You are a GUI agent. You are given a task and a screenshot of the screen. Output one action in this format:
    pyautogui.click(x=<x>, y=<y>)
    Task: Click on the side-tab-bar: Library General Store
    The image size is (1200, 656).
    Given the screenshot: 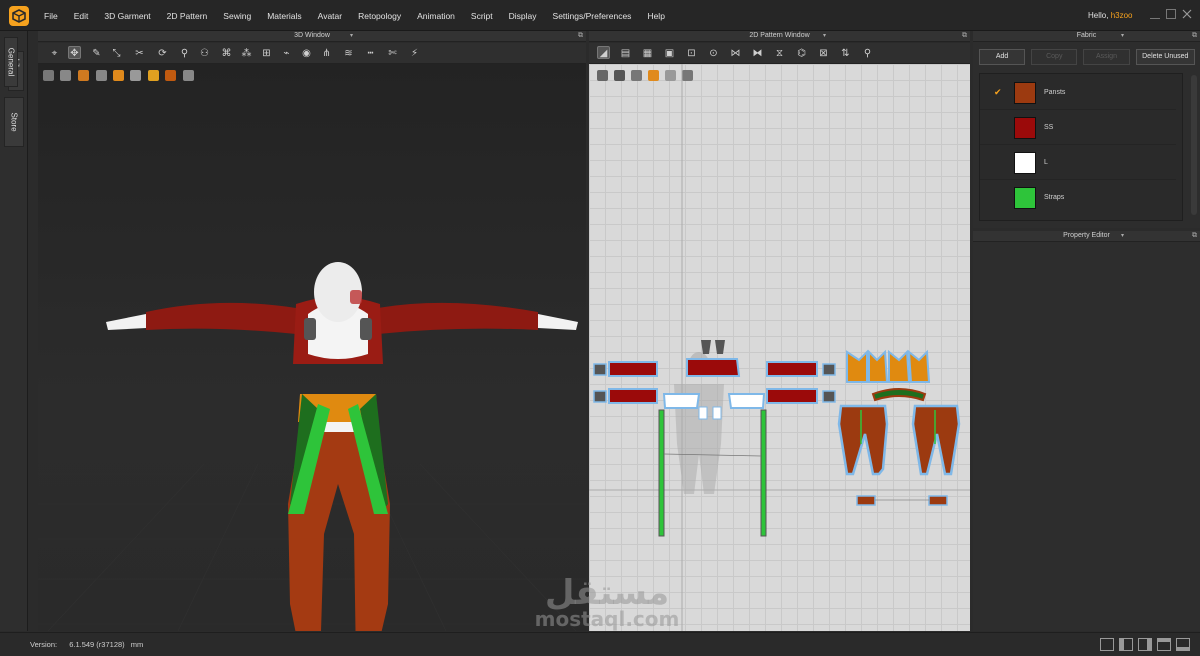 What is the action you would take?
    pyautogui.click(x=14, y=331)
    